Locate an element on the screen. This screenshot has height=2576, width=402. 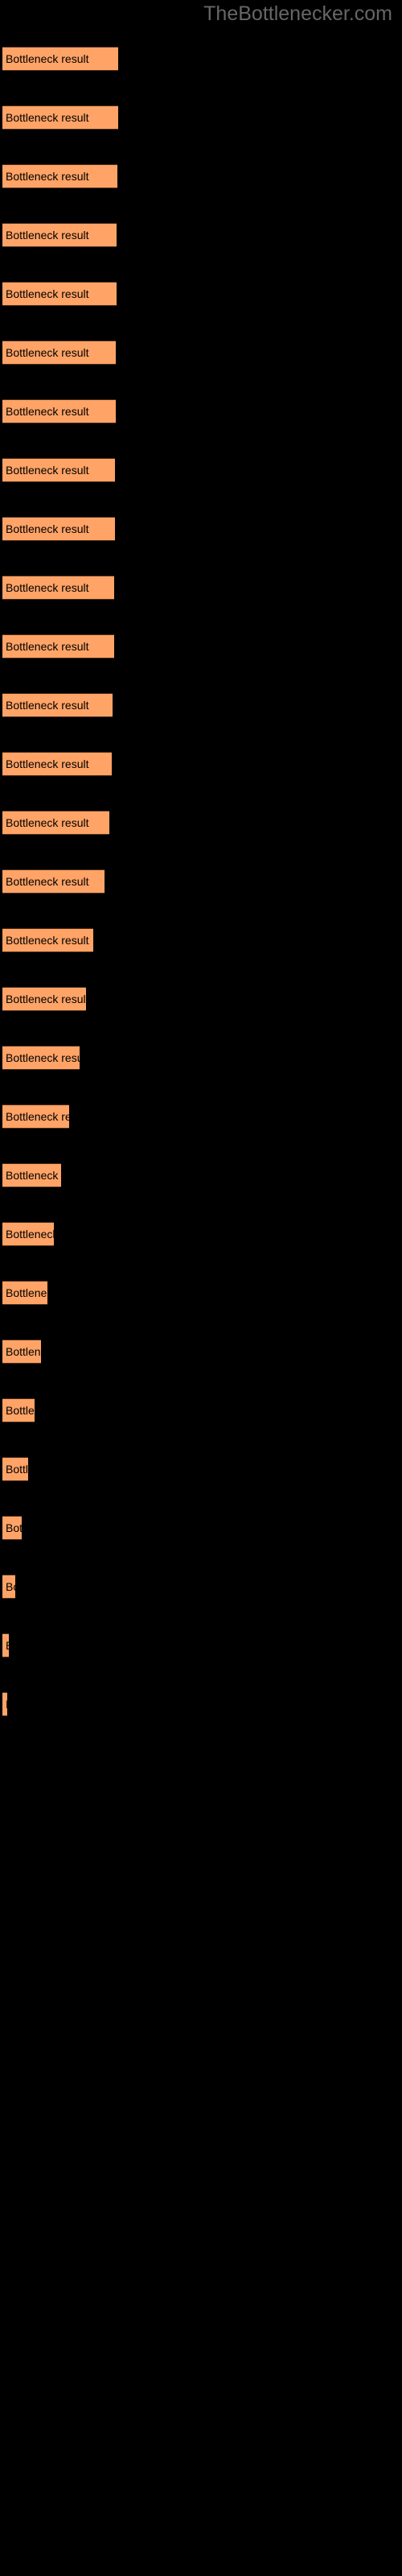
bar-3: Bottleneck result is located at coordinates (59, 176).